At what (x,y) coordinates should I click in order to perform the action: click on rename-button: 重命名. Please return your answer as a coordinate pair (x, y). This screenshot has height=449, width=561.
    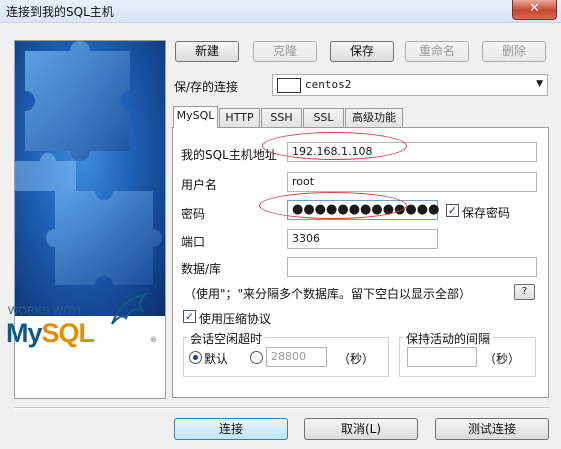
    Looking at the image, I should click on (437, 51).